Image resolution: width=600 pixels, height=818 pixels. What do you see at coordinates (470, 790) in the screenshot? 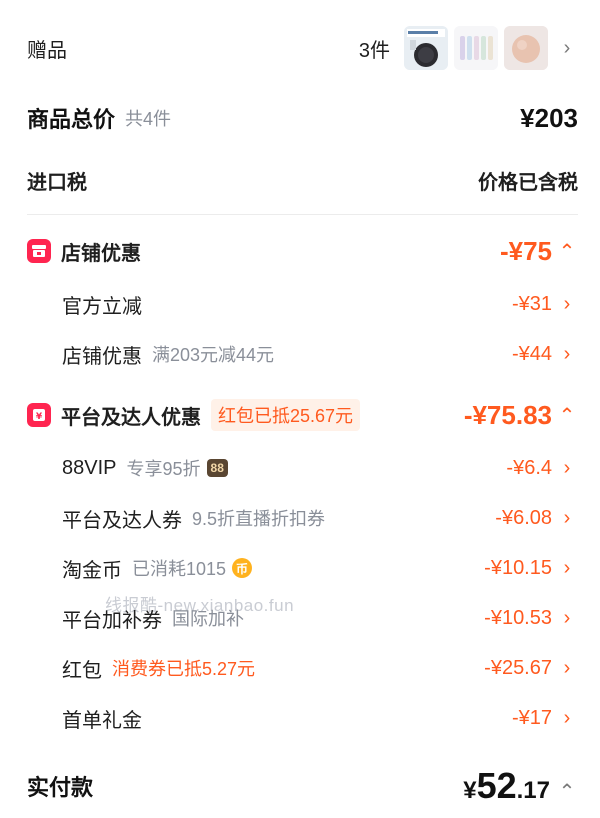
I see `payment-currency: ¥` at bounding box center [470, 790].